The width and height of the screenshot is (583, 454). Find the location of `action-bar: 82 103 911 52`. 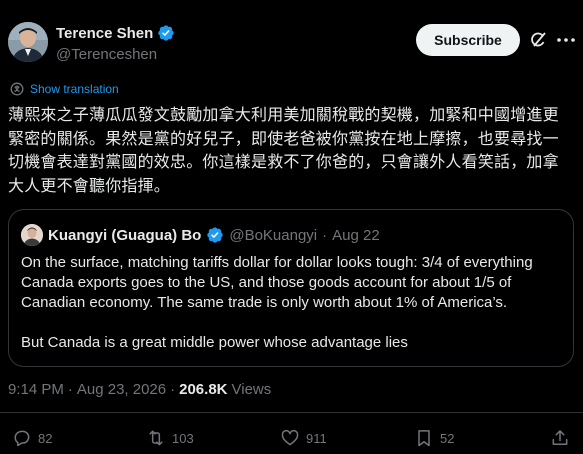

action-bar: 82 103 911 52 is located at coordinates (291, 440).